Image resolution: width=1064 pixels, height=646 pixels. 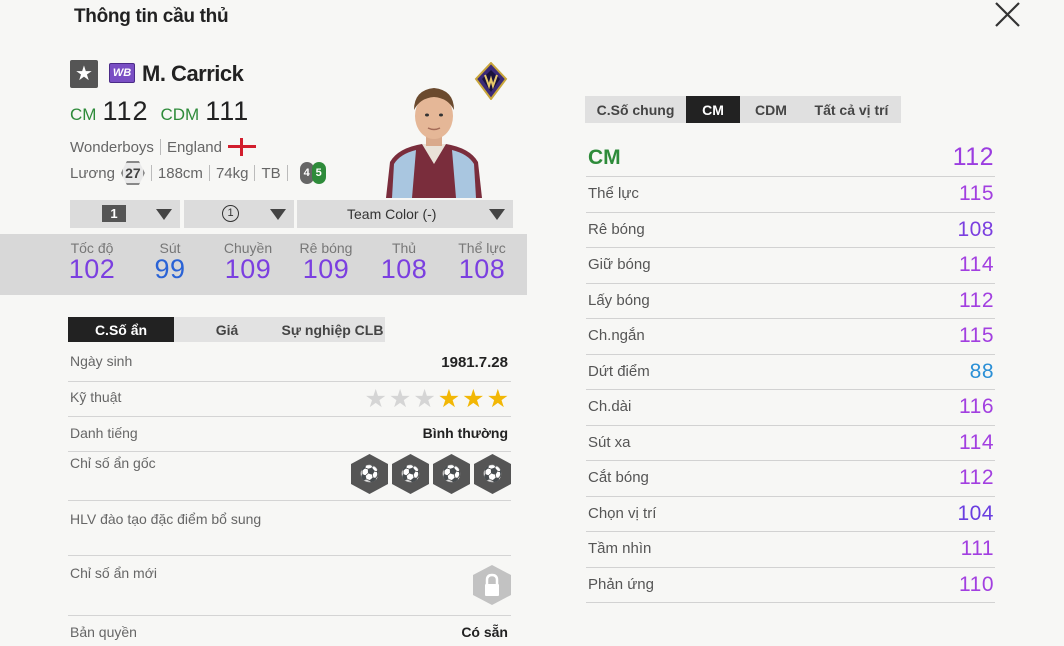 What do you see at coordinates (618, 477) in the screenshot?
I see `stat-label: Cắt bóng` at bounding box center [618, 477].